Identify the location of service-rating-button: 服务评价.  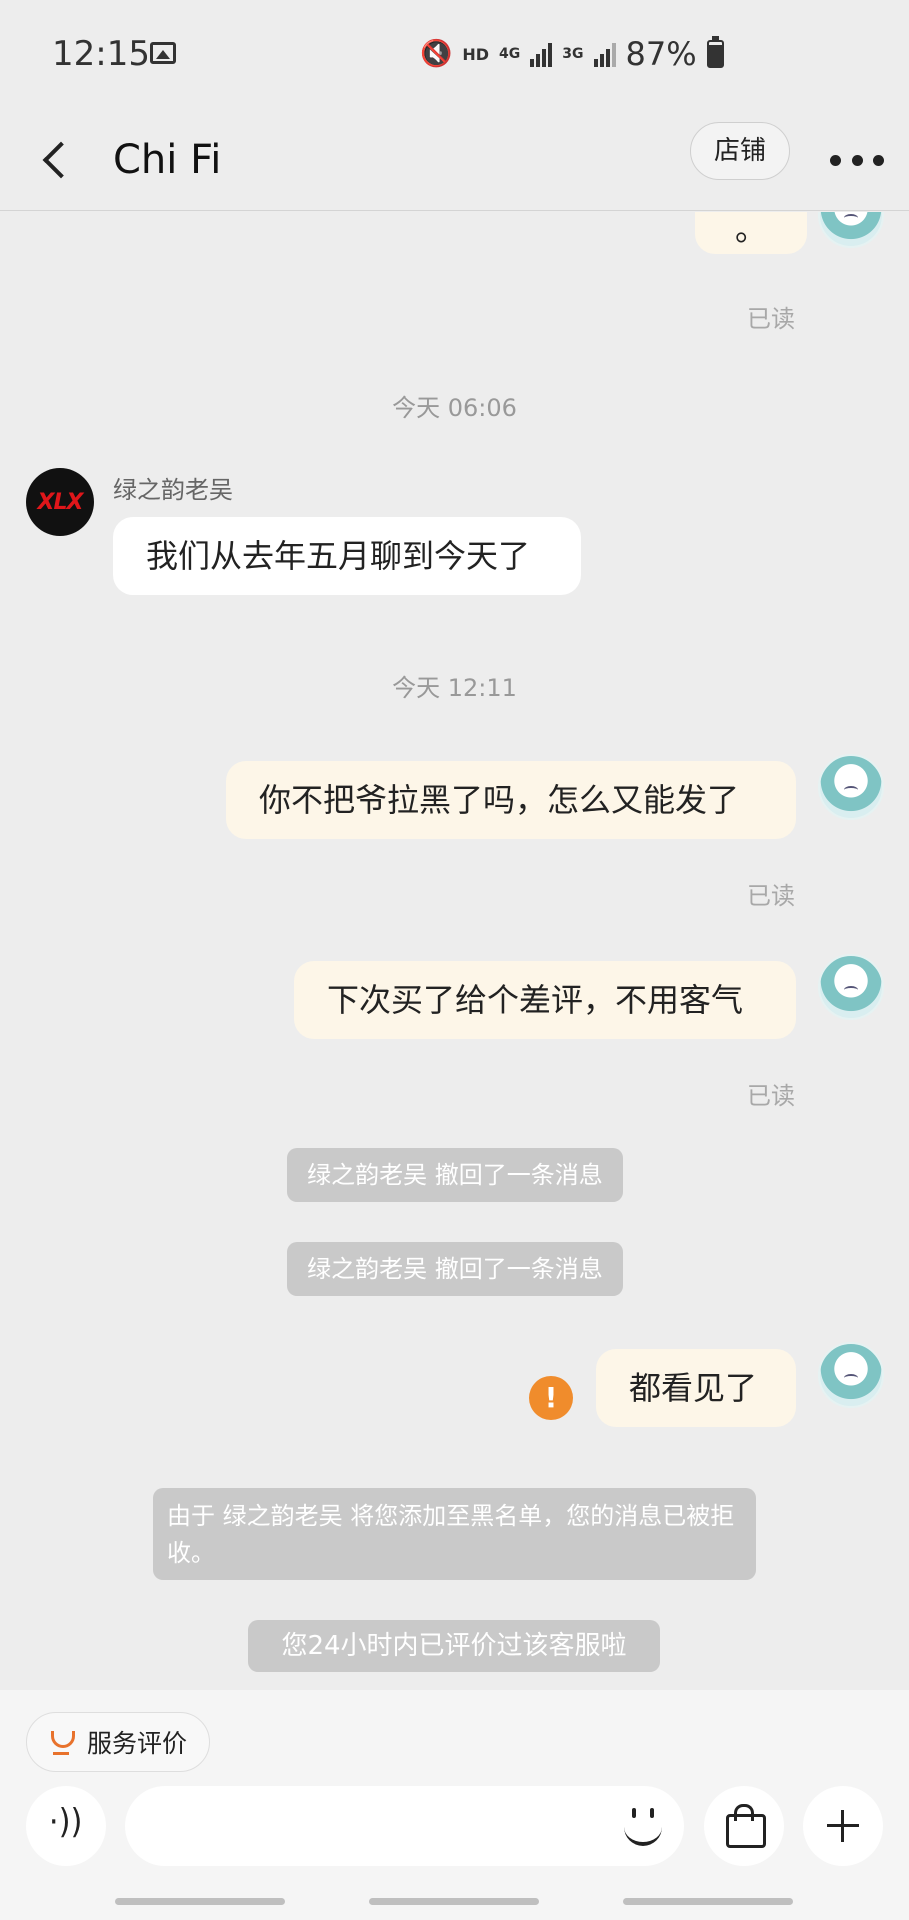
(118, 1742).